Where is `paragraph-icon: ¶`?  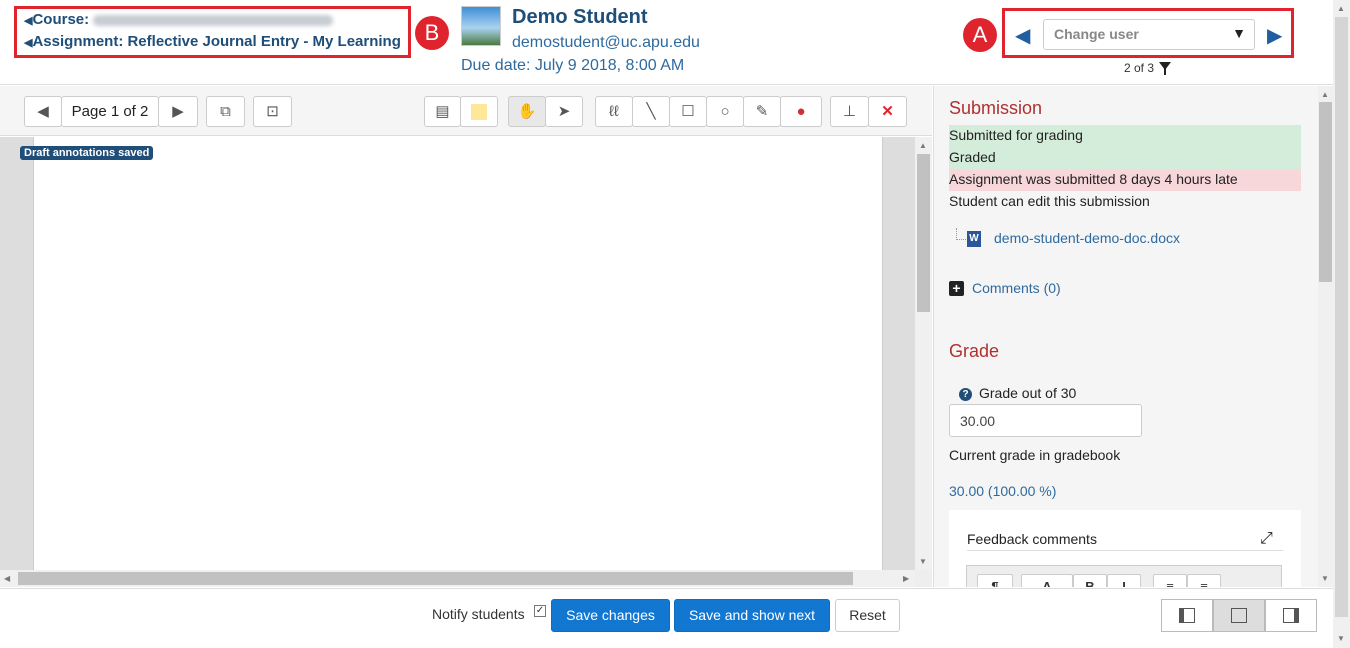
paragraph-icon: ¶ is located at coordinates (995, 583).